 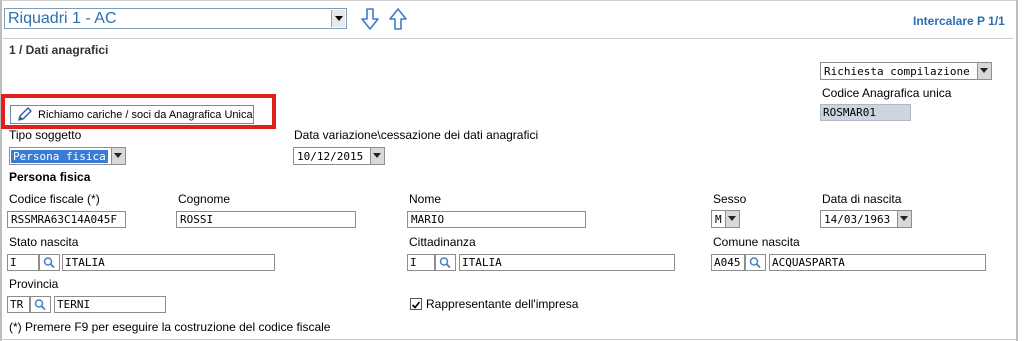 I want to click on persona-fisica-heading: Persona fisica, so click(x=50, y=177).